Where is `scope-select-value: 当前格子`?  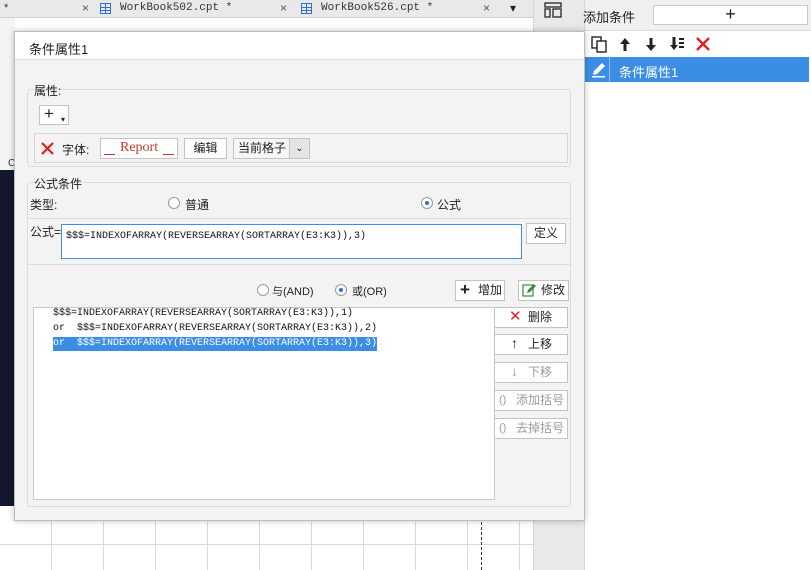
scope-select-value: 当前格子 is located at coordinates (262, 148).